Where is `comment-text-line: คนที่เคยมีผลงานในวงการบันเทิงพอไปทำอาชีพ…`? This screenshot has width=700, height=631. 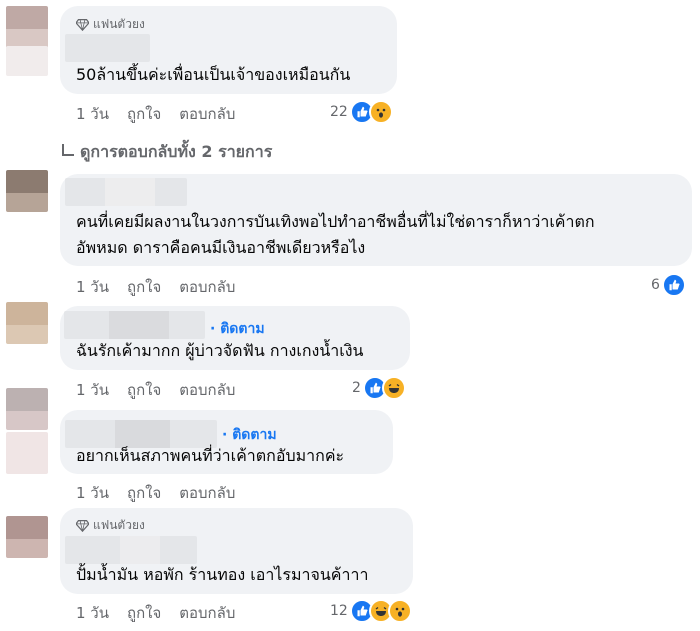
comment-text-line: คนที่เคยมีผลงานในวงการบันเทิงพอไปทำอาชีพ… is located at coordinates (335, 221).